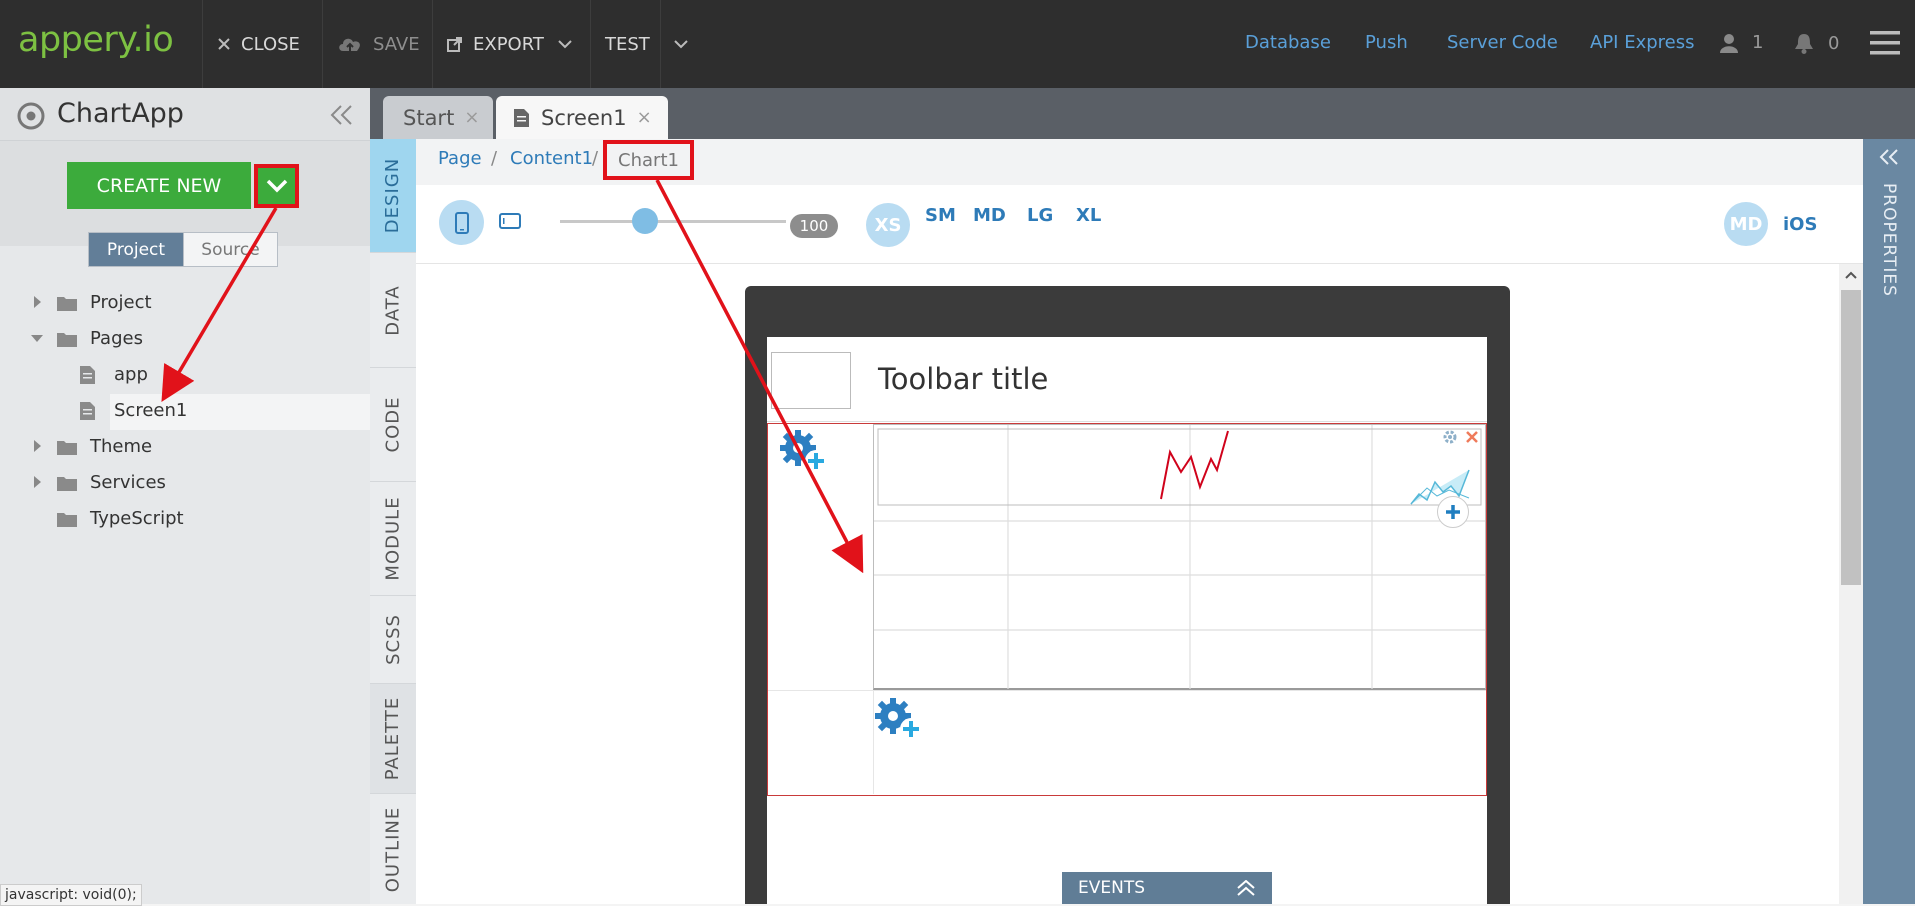 Image resolution: width=1915 pixels, height=906 pixels. I want to click on properties-label: PROPERTIES, so click(1889, 240).